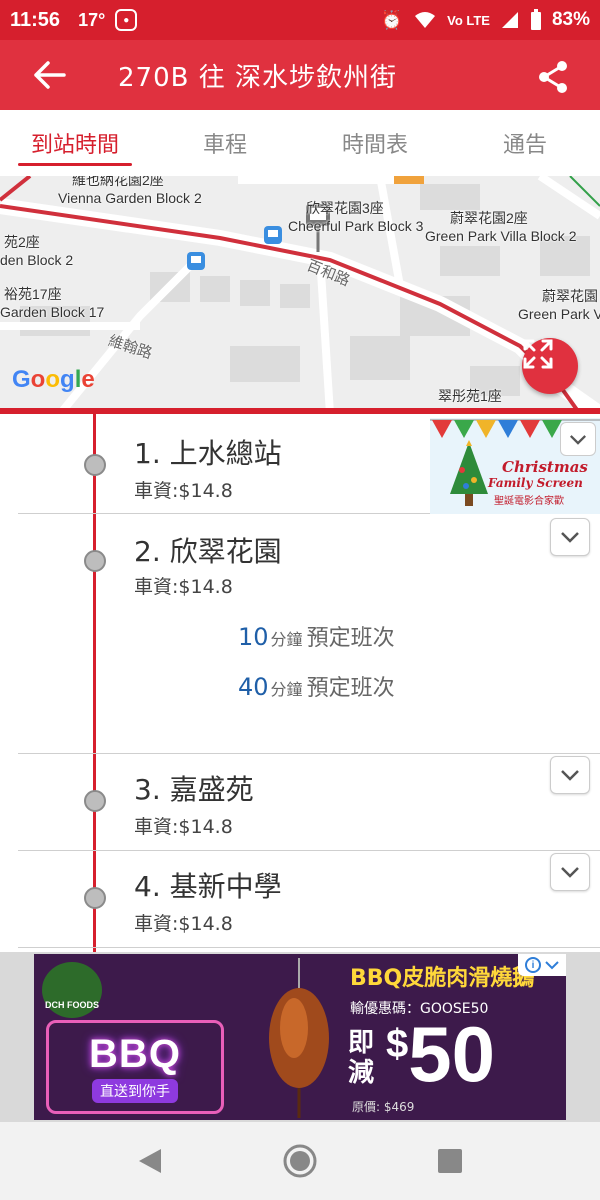 The height and width of the screenshot is (1200, 600). I want to click on nav-home-button, so click(300, 1161).